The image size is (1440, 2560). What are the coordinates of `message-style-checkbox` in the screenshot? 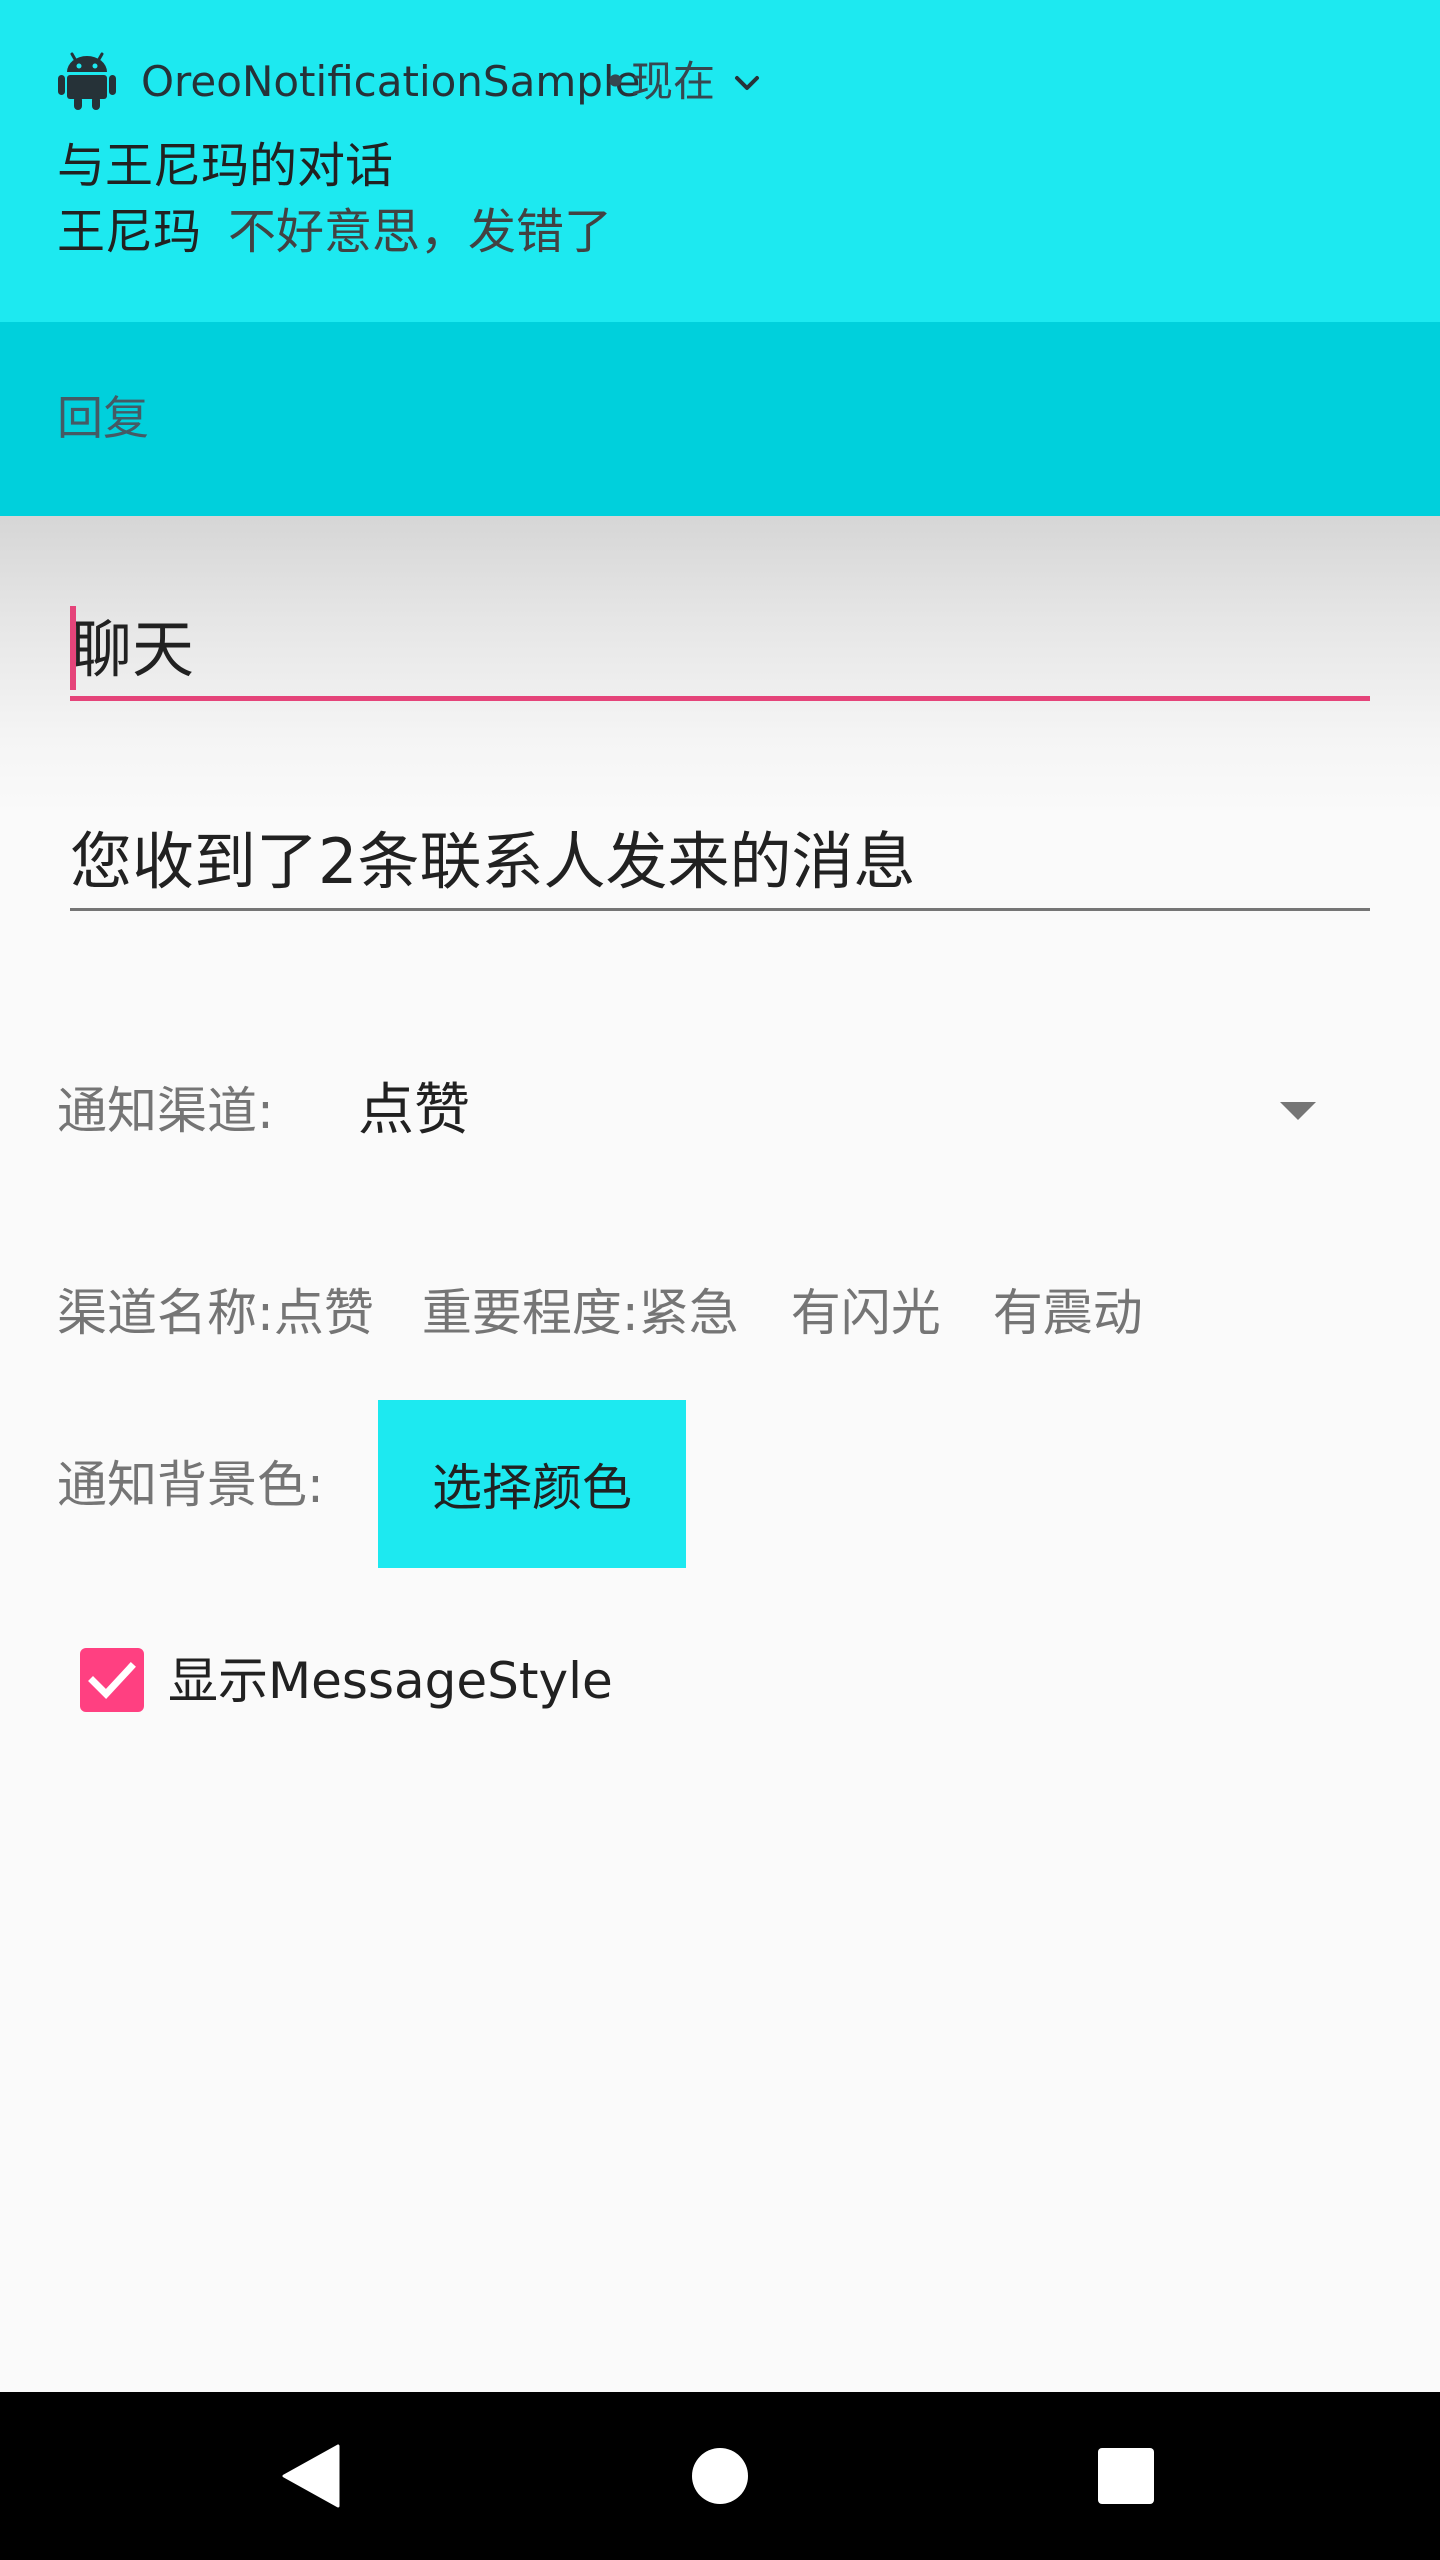 It's located at (112, 1680).